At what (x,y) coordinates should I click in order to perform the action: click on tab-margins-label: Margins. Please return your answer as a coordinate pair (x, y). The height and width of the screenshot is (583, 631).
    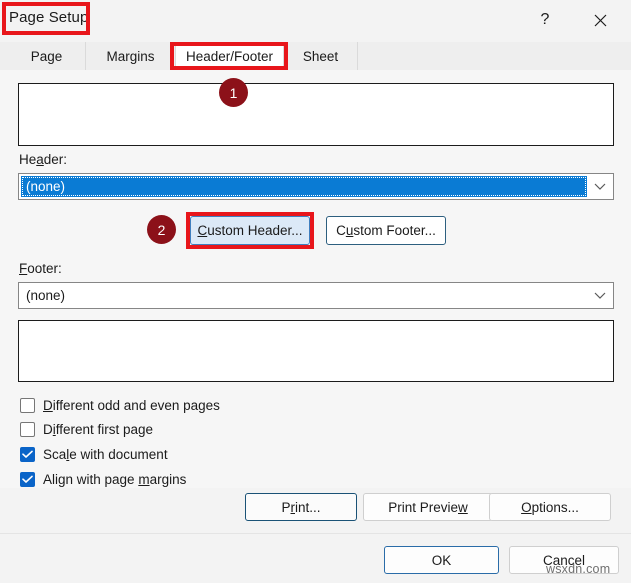
    Looking at the image, I should click on (130, 56).